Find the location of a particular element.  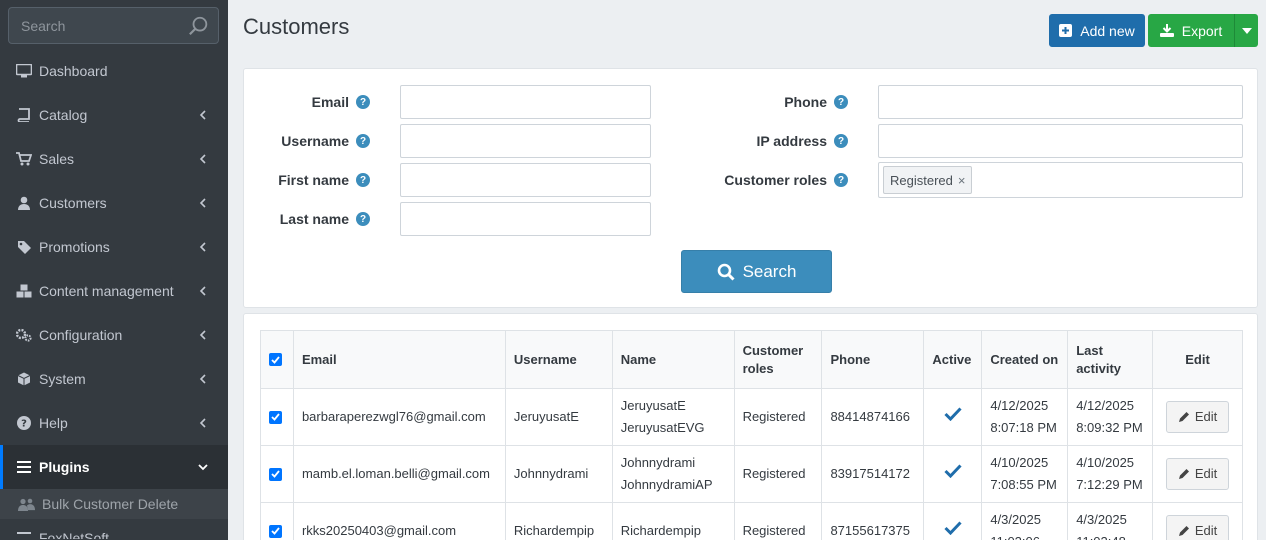

time-line: 8:09:32 PM is located at coordinates (1109, 427).